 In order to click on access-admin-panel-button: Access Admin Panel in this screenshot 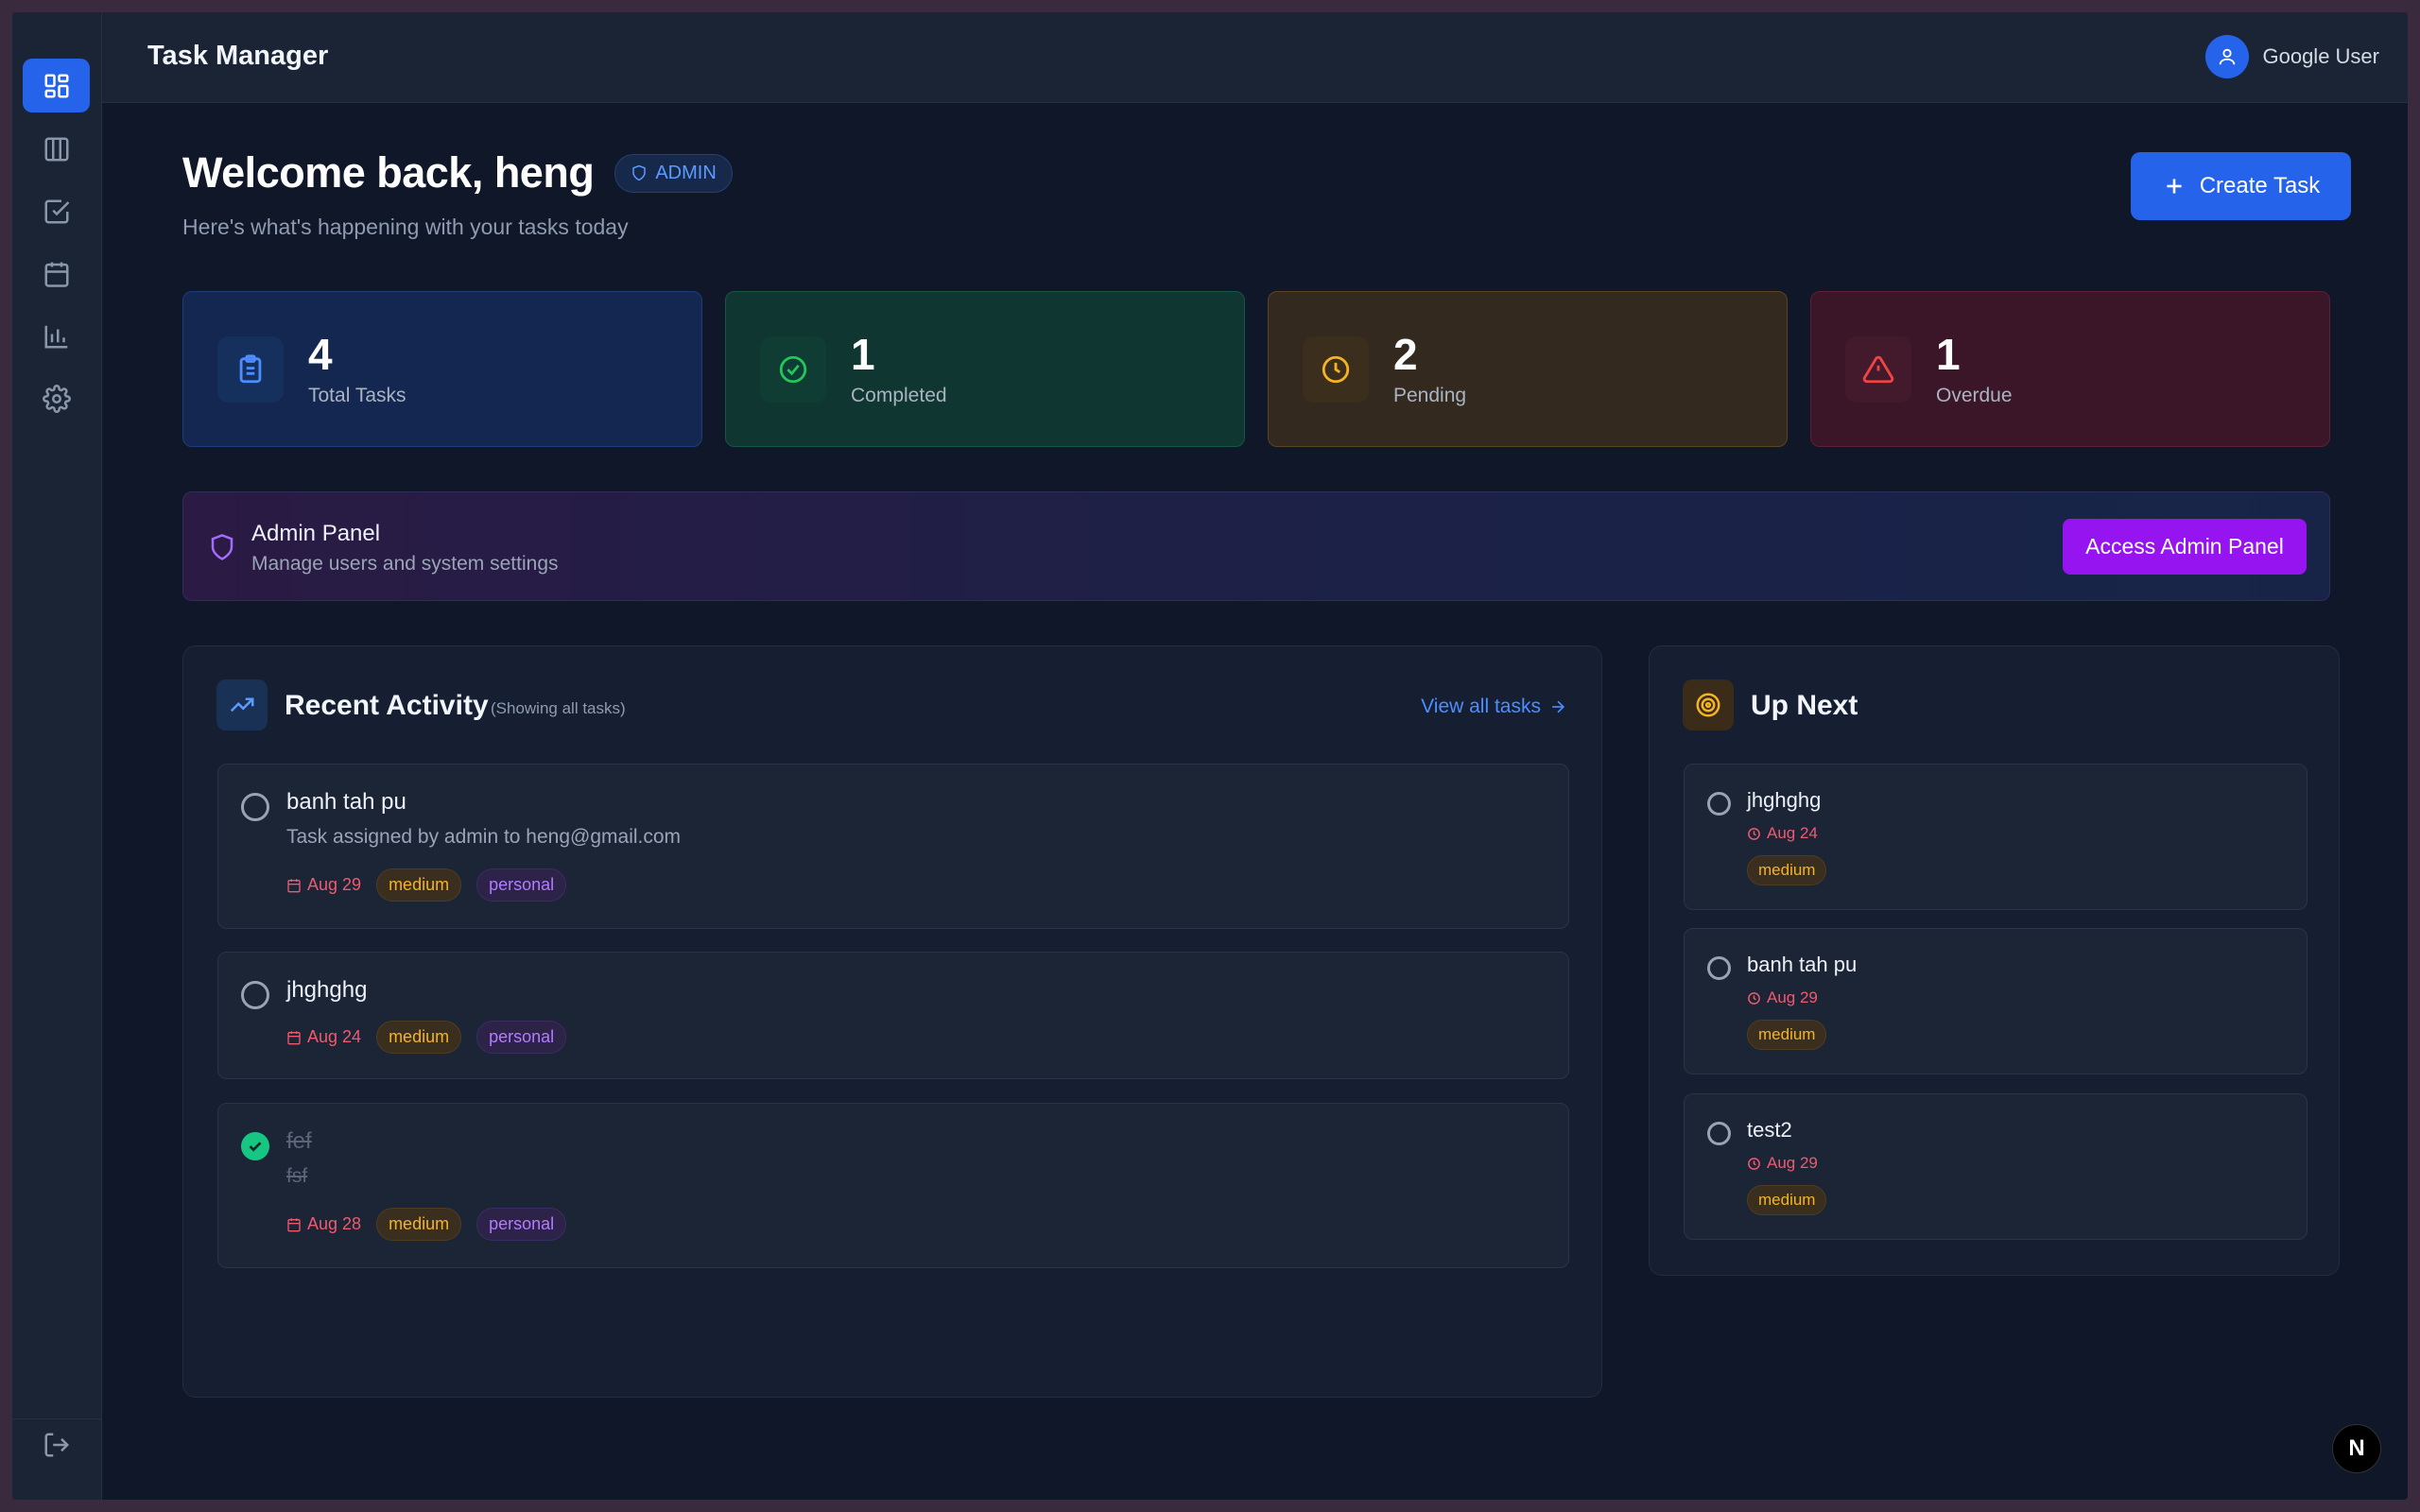, I will do `click(2185, 547)`.